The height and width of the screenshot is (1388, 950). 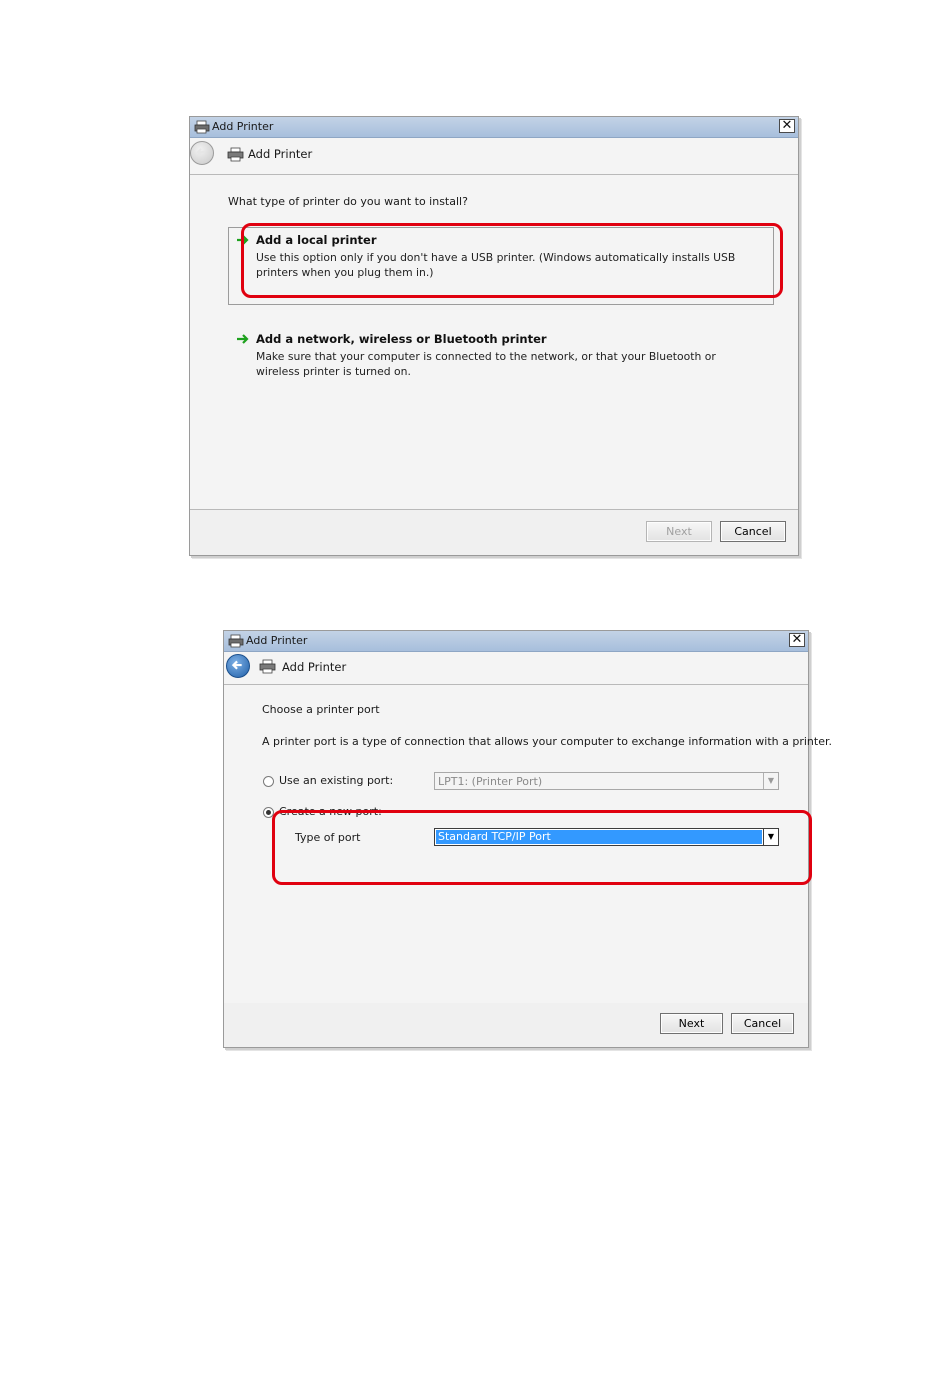 What do you see at coordinates (268, 781) in the screenshot?
I see `existing-port-radio` at bounding box center [268, 781].